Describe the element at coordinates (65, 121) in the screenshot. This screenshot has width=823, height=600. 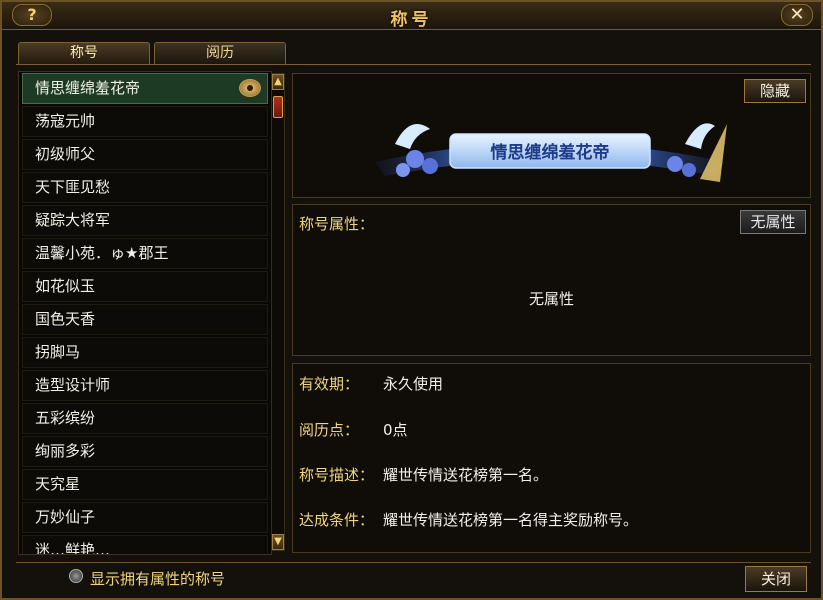
I see `list-item-label: 荡寇元帅` at that location.